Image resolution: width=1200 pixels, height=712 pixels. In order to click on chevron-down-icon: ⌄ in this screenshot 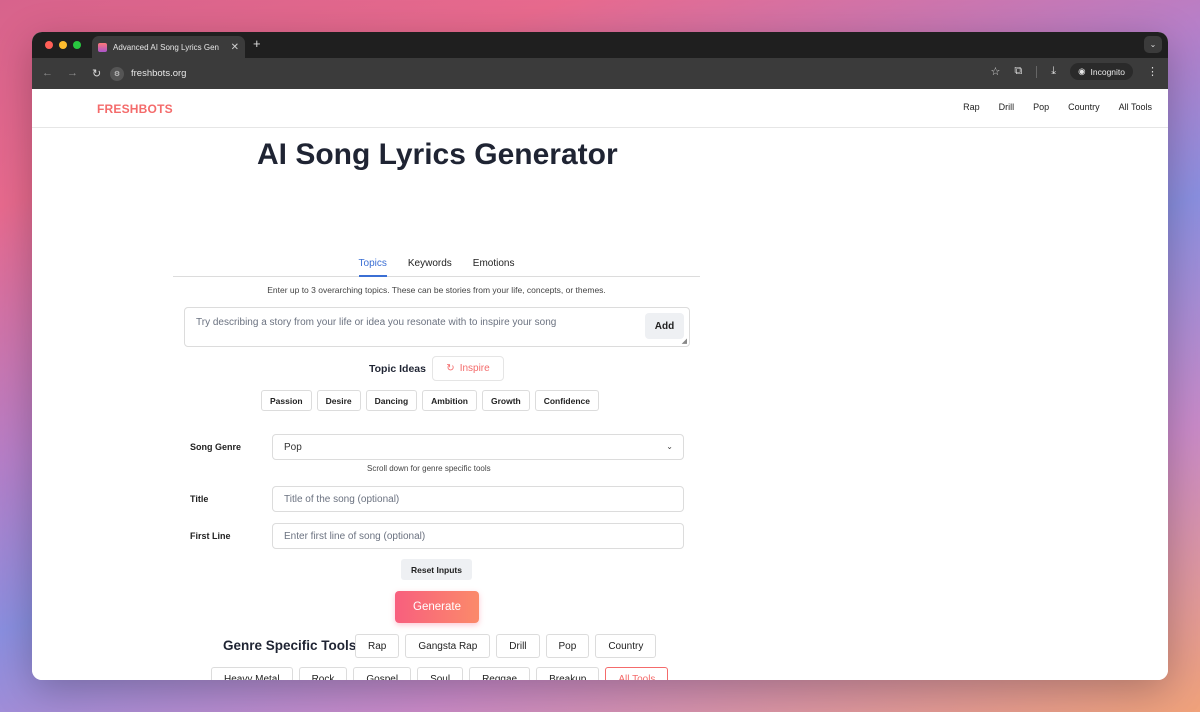, I will do `click(669, 446)`.